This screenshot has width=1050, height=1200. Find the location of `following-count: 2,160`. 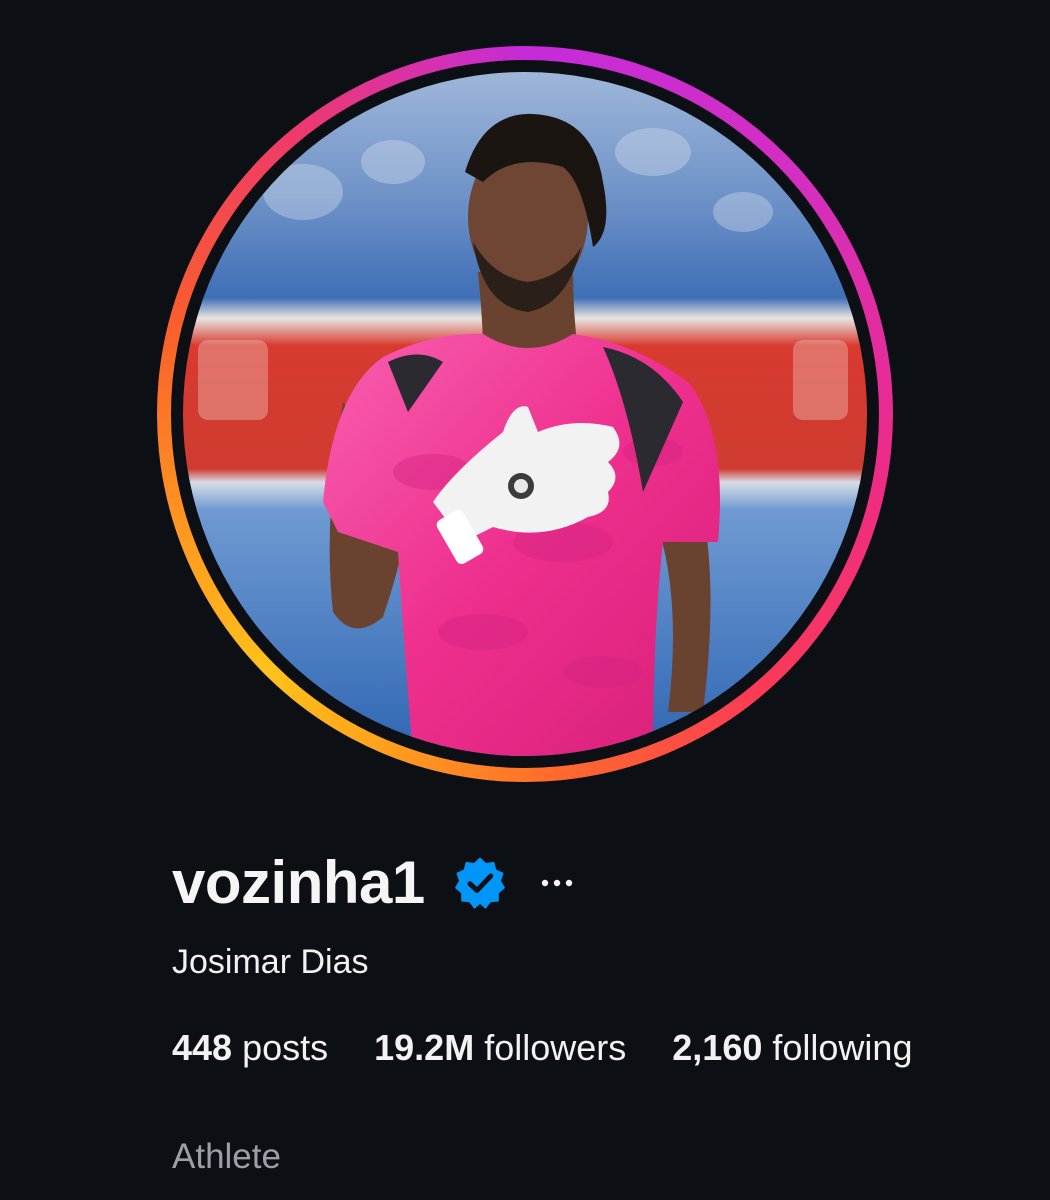

following-count: 2,160 is located at coordinates (717, 1047).